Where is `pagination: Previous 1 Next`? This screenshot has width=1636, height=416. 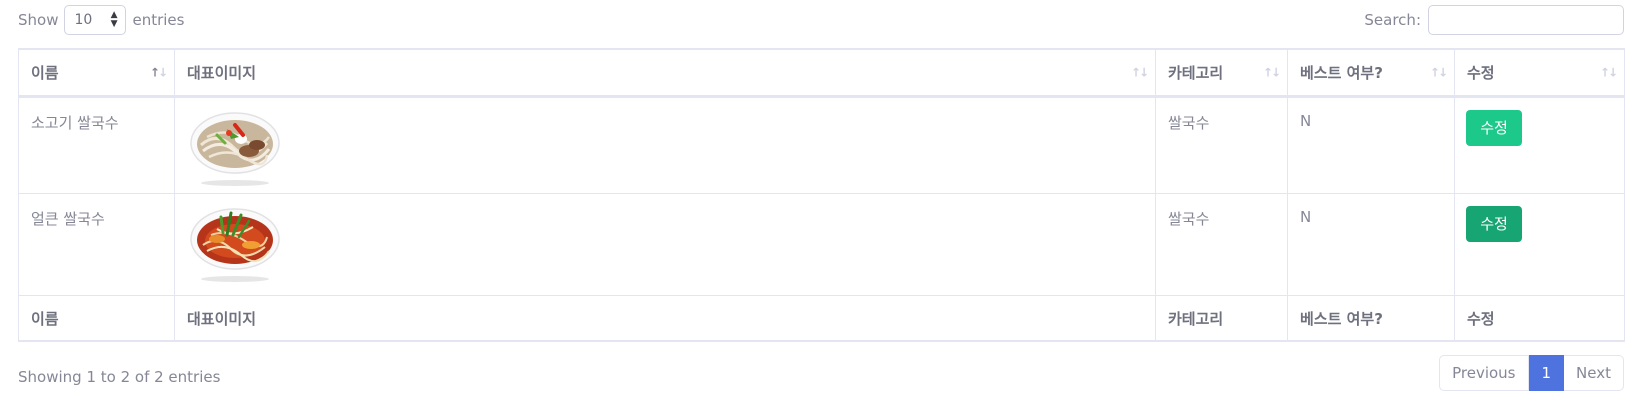
pagination: Previous 1 Next is located at coordinates (1531, 373).